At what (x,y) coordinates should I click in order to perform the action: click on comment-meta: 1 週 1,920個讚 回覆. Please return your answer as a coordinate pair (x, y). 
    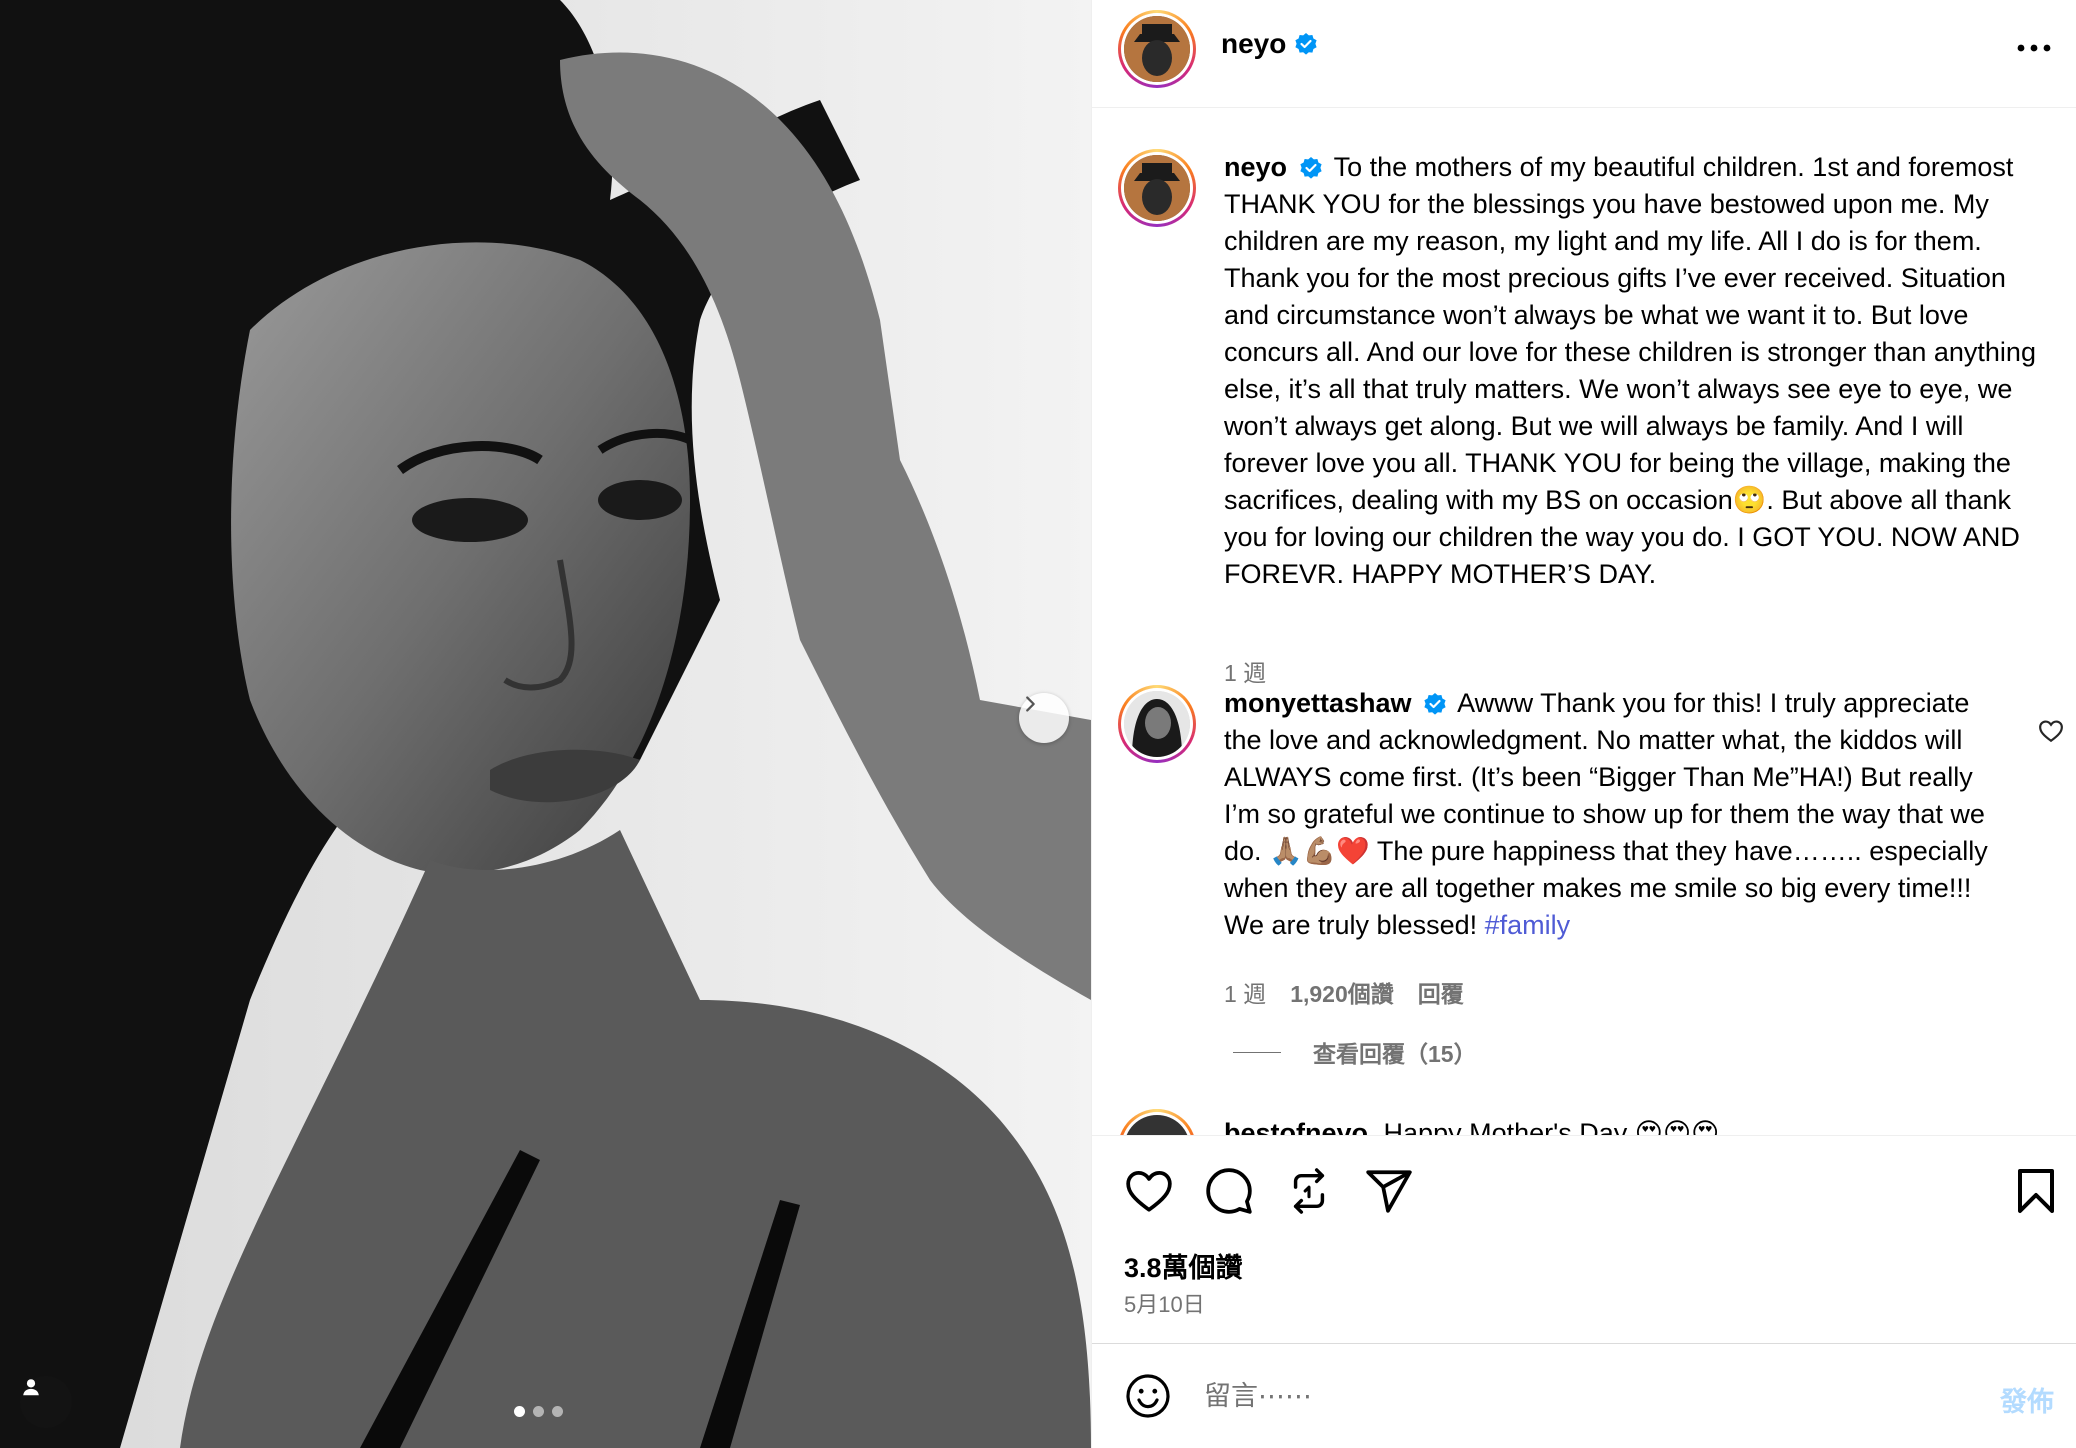
    Looking at the image, I should click on (1344, 992).